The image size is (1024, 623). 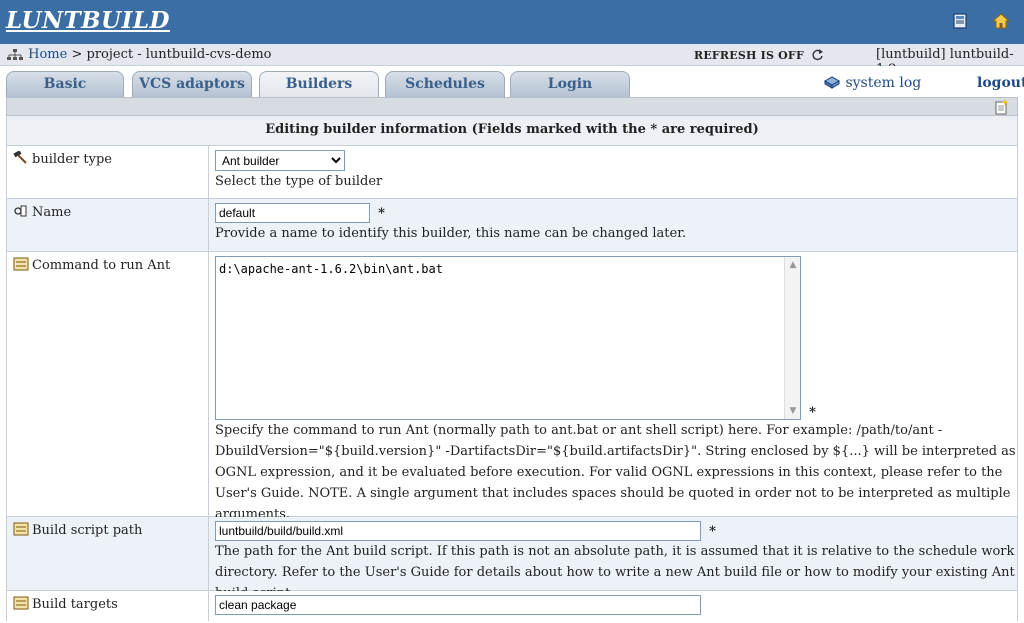 I want to click on refresh-toggle: REFRESH IS OFF, so click(x=759, y=55).